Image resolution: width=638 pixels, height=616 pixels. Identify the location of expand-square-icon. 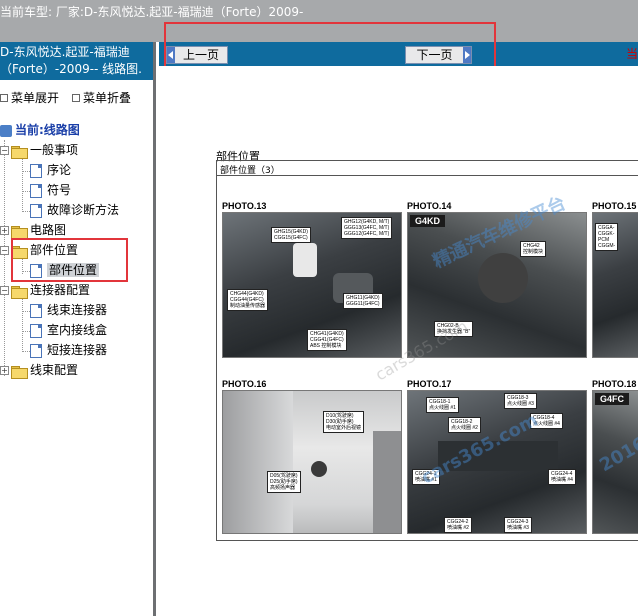
(4, 97).